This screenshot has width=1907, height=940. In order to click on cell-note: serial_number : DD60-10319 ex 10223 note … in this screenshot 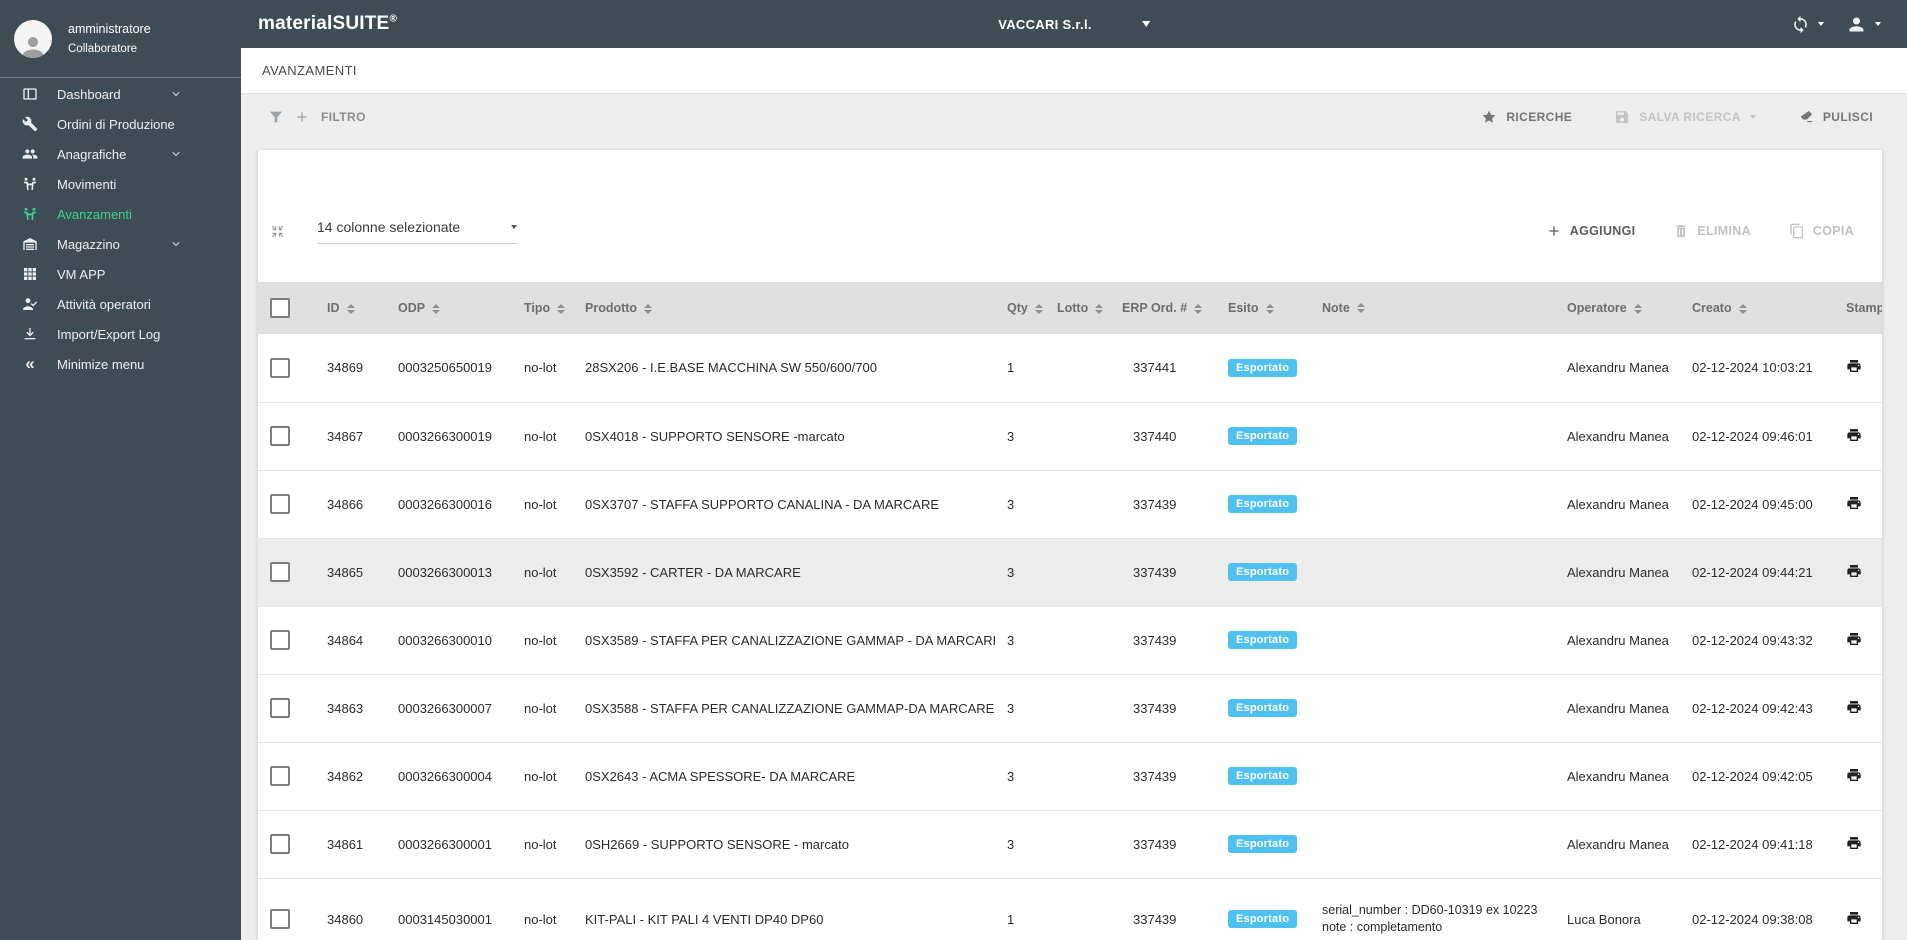, I will do `click(1430, 918)`.